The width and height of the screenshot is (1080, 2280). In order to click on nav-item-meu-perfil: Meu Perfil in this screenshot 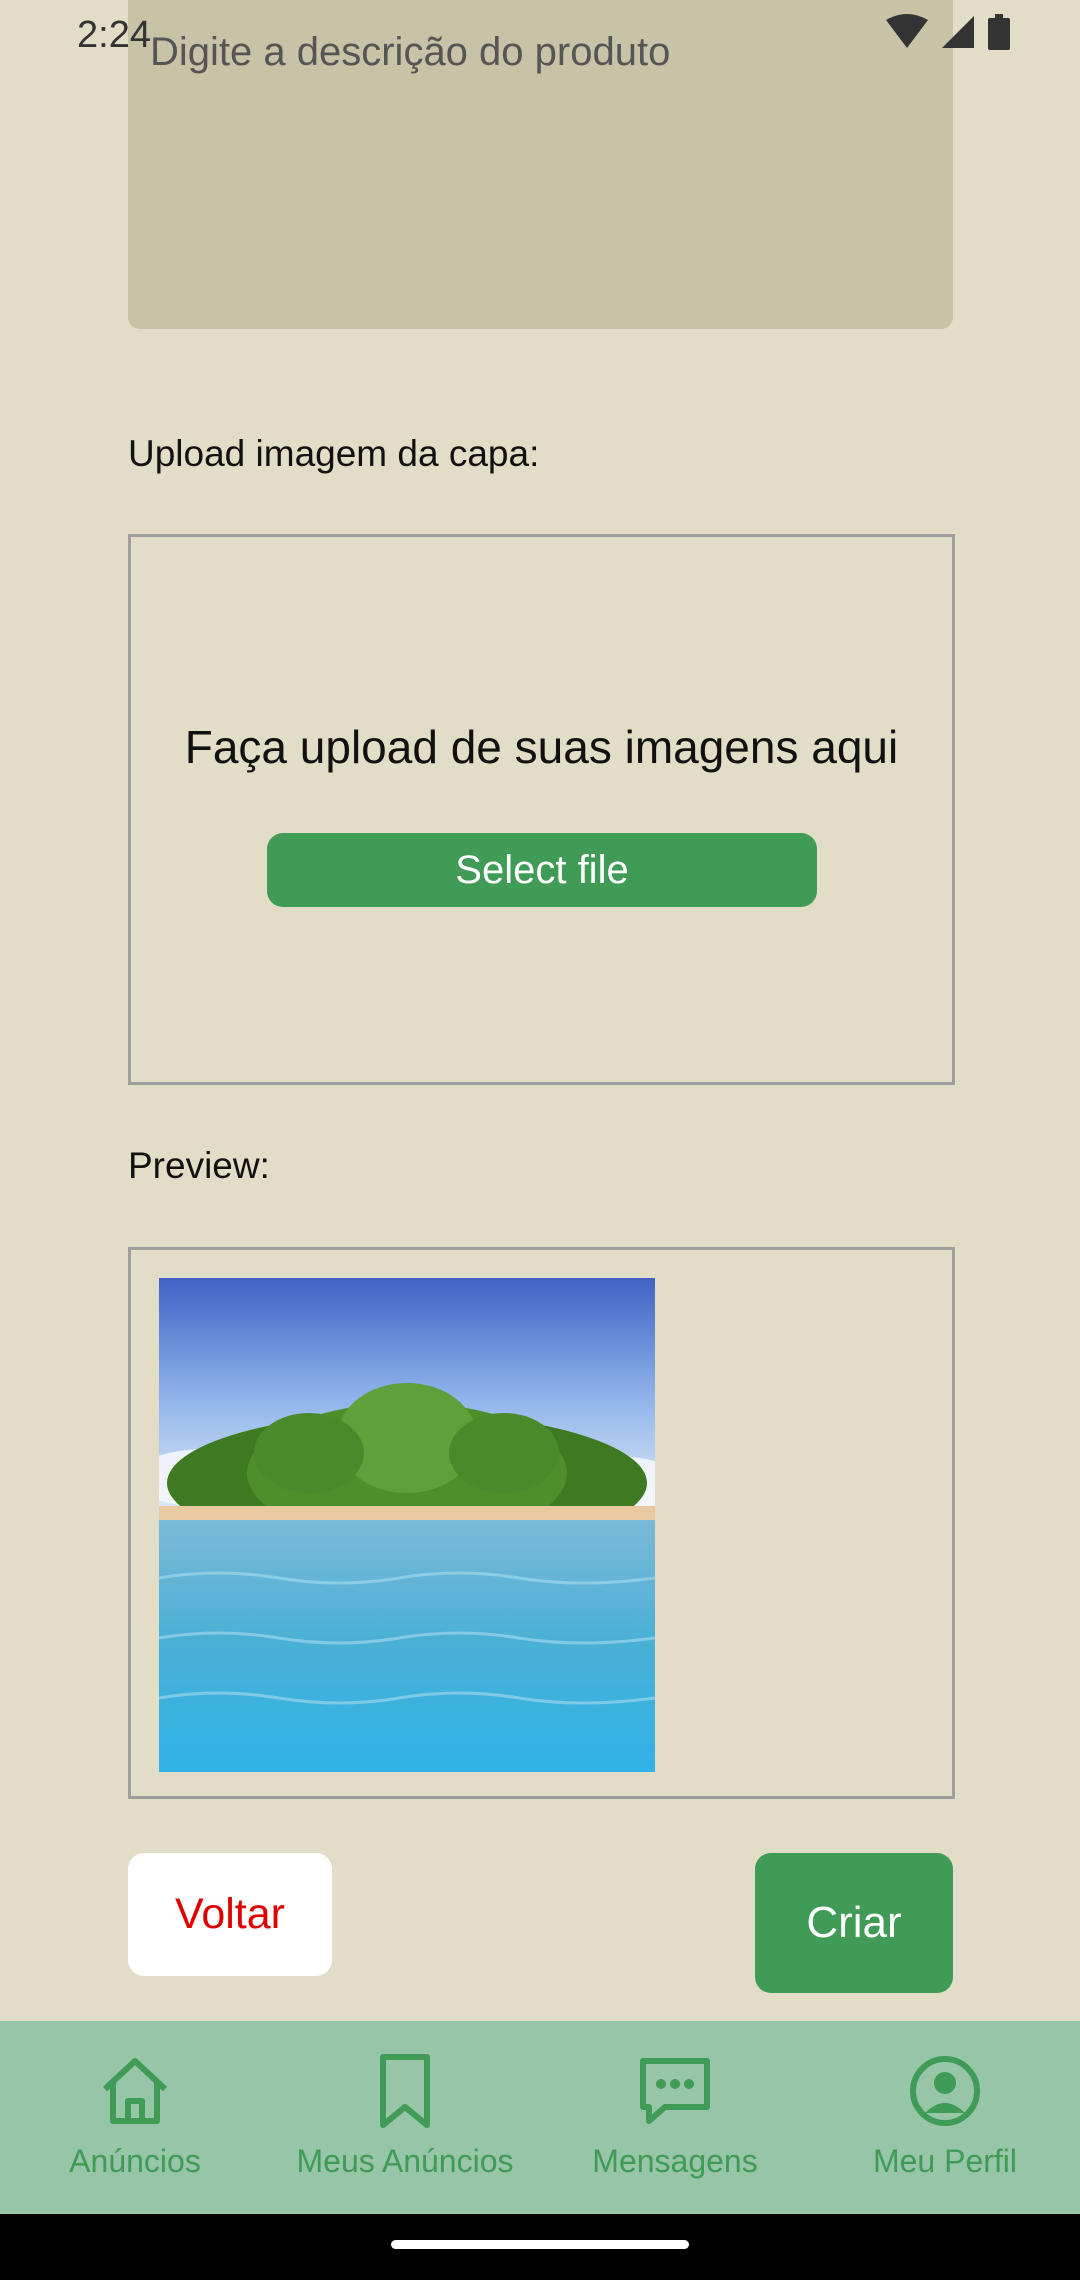, I will do `click(945, 2117)`.